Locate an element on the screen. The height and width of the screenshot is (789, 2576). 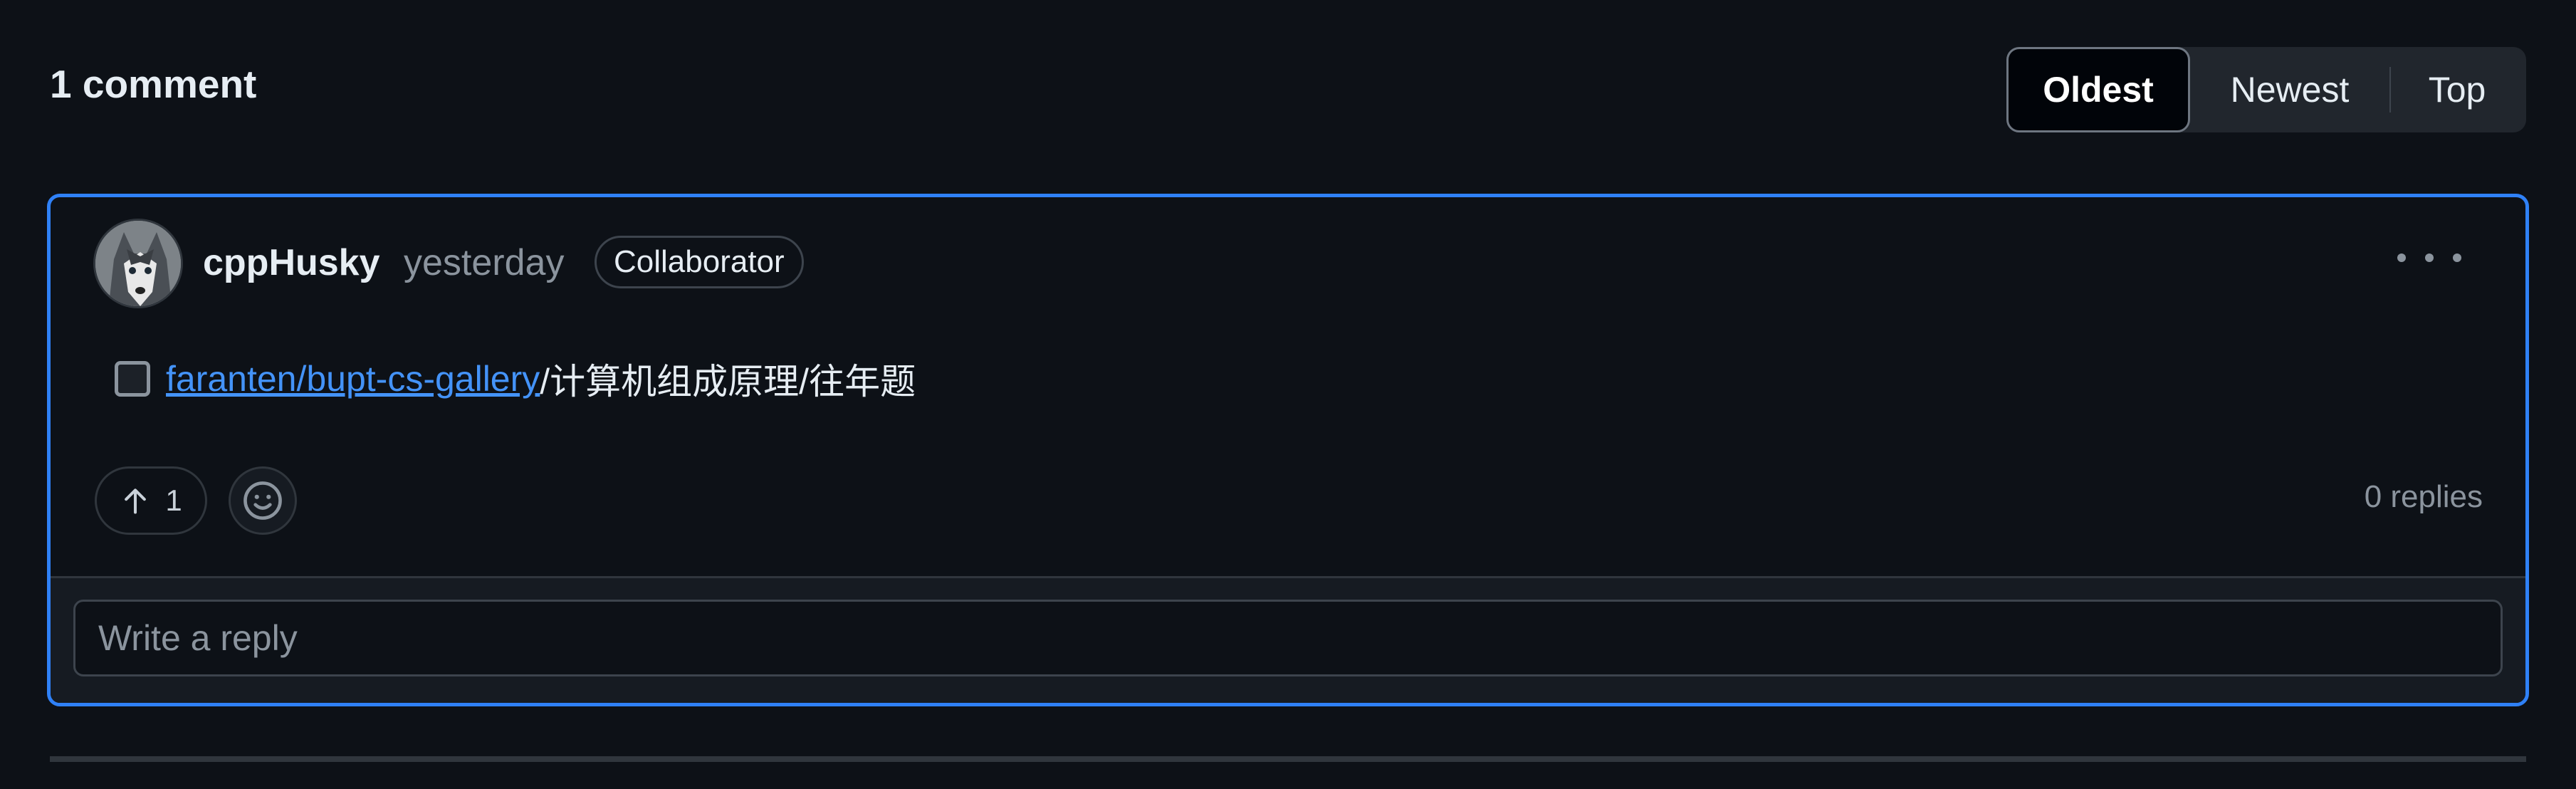
sort-top-button: Top is located at coordinates (2457, 89).